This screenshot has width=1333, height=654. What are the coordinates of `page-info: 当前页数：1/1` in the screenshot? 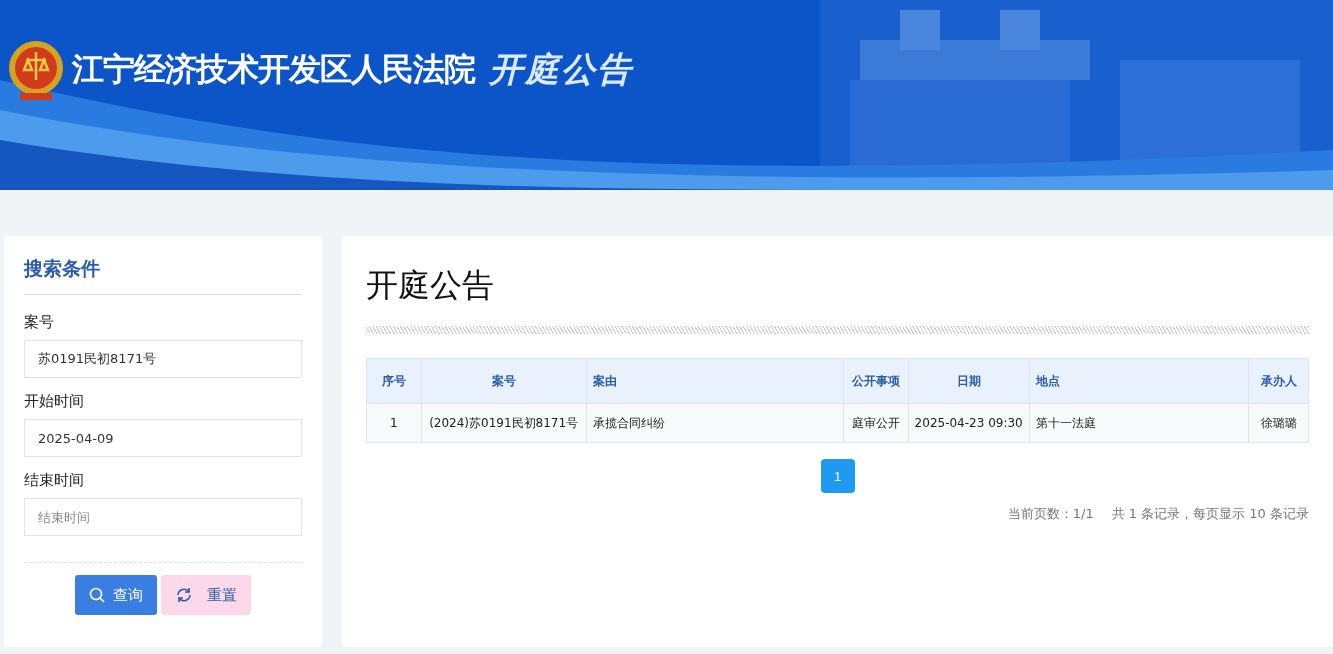 It's located at (1050, 514).